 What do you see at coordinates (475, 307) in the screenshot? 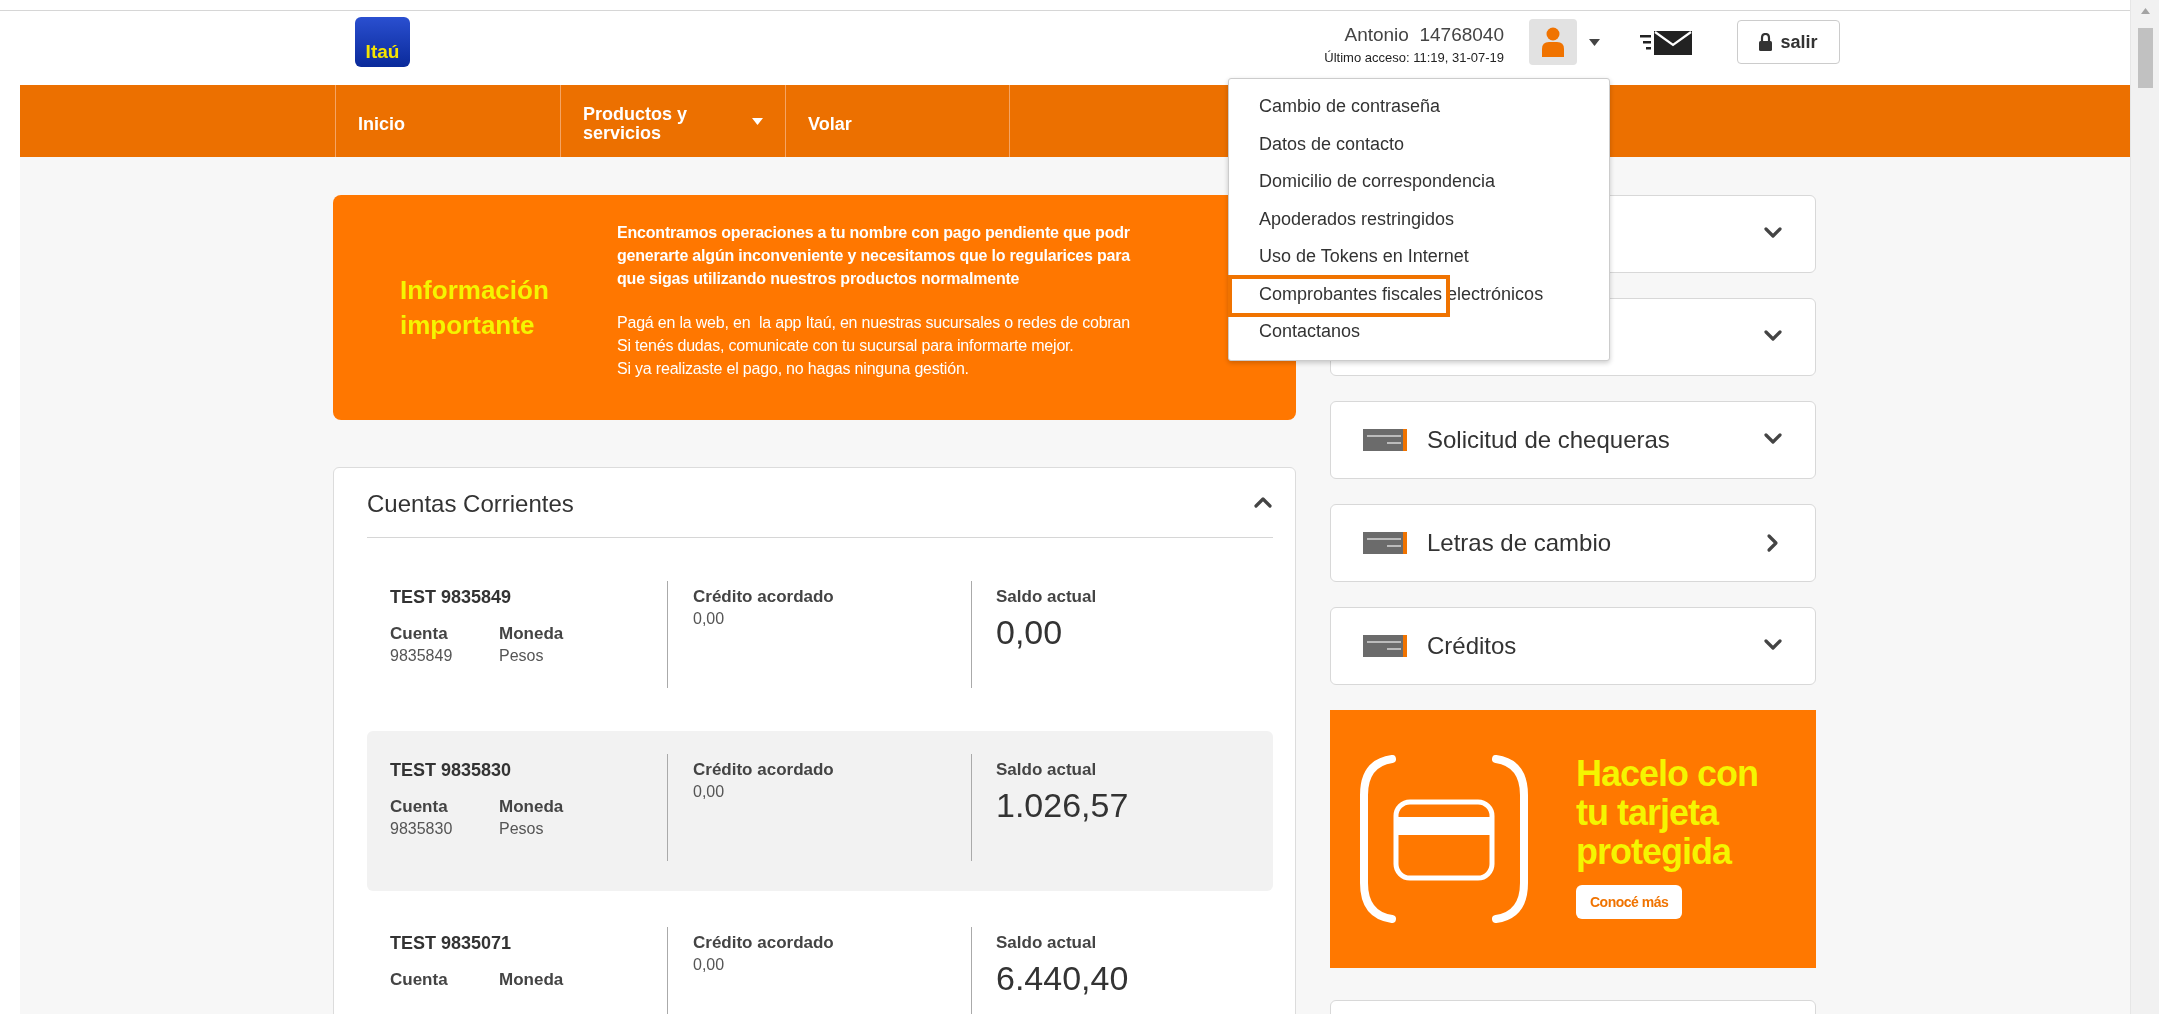
I see `notice-title: Información importante` at bounding box center [475, 307].